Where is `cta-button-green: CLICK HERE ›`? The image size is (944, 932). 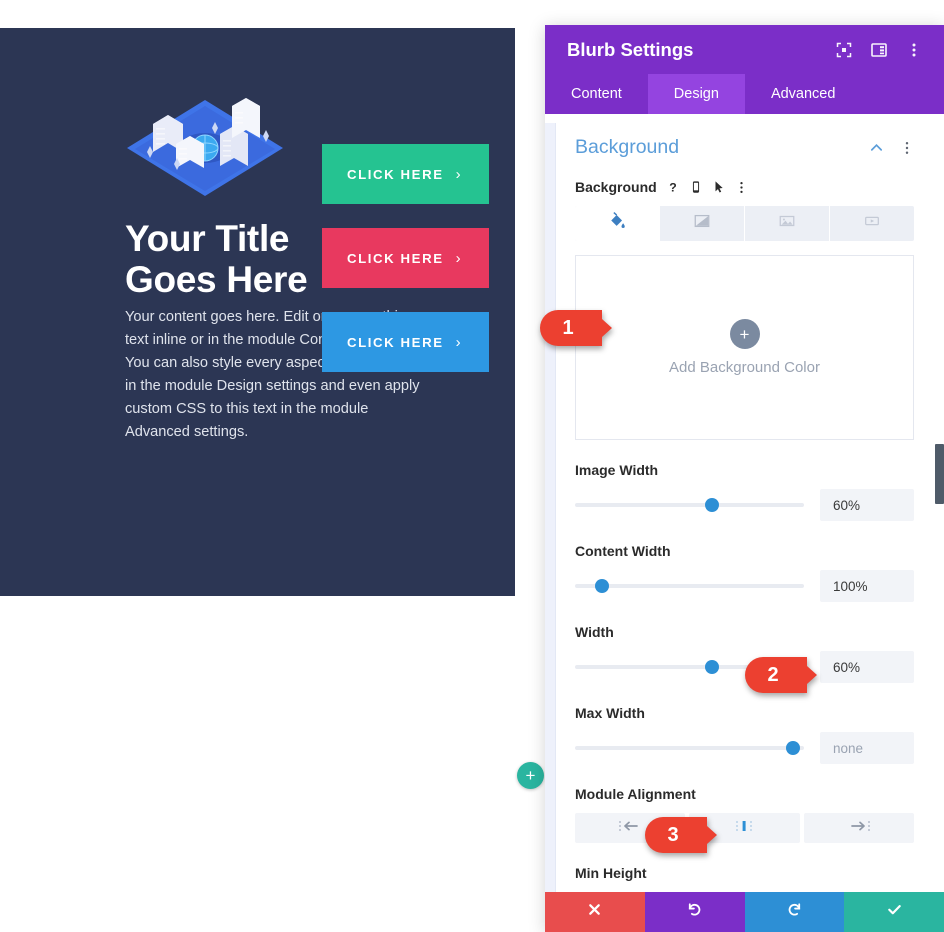
cta-button-green: CLICK HERE › is located at coordinates (405, 174).